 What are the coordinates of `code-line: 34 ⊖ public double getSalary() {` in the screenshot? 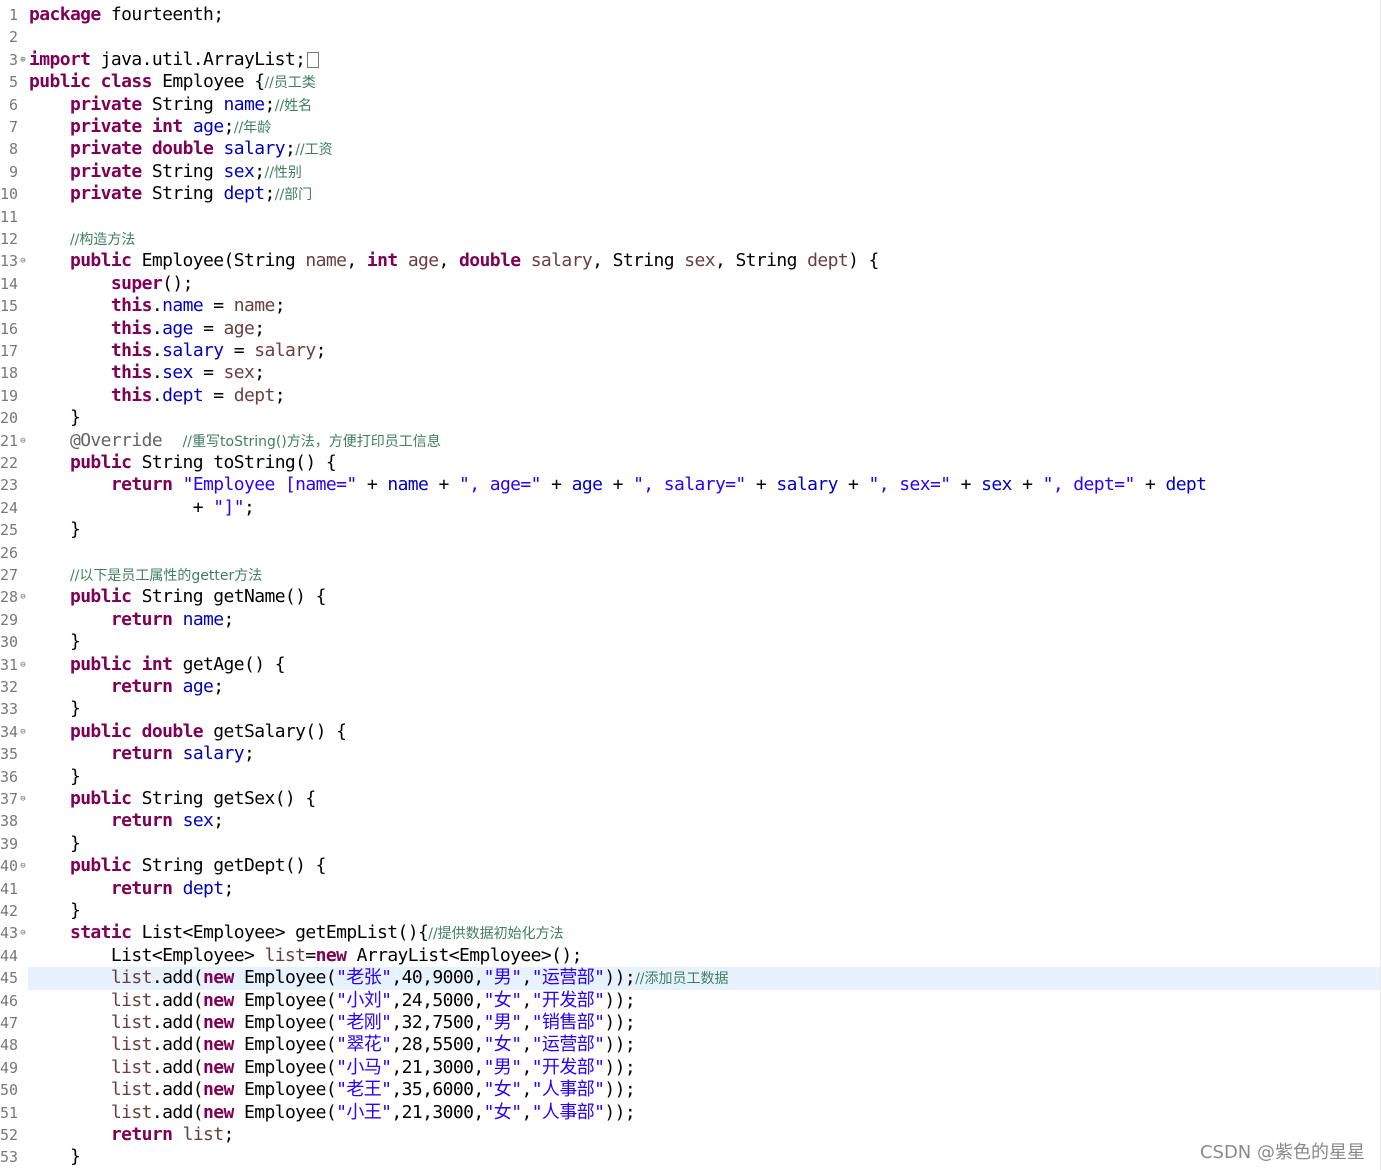 It's located at (690, 732).